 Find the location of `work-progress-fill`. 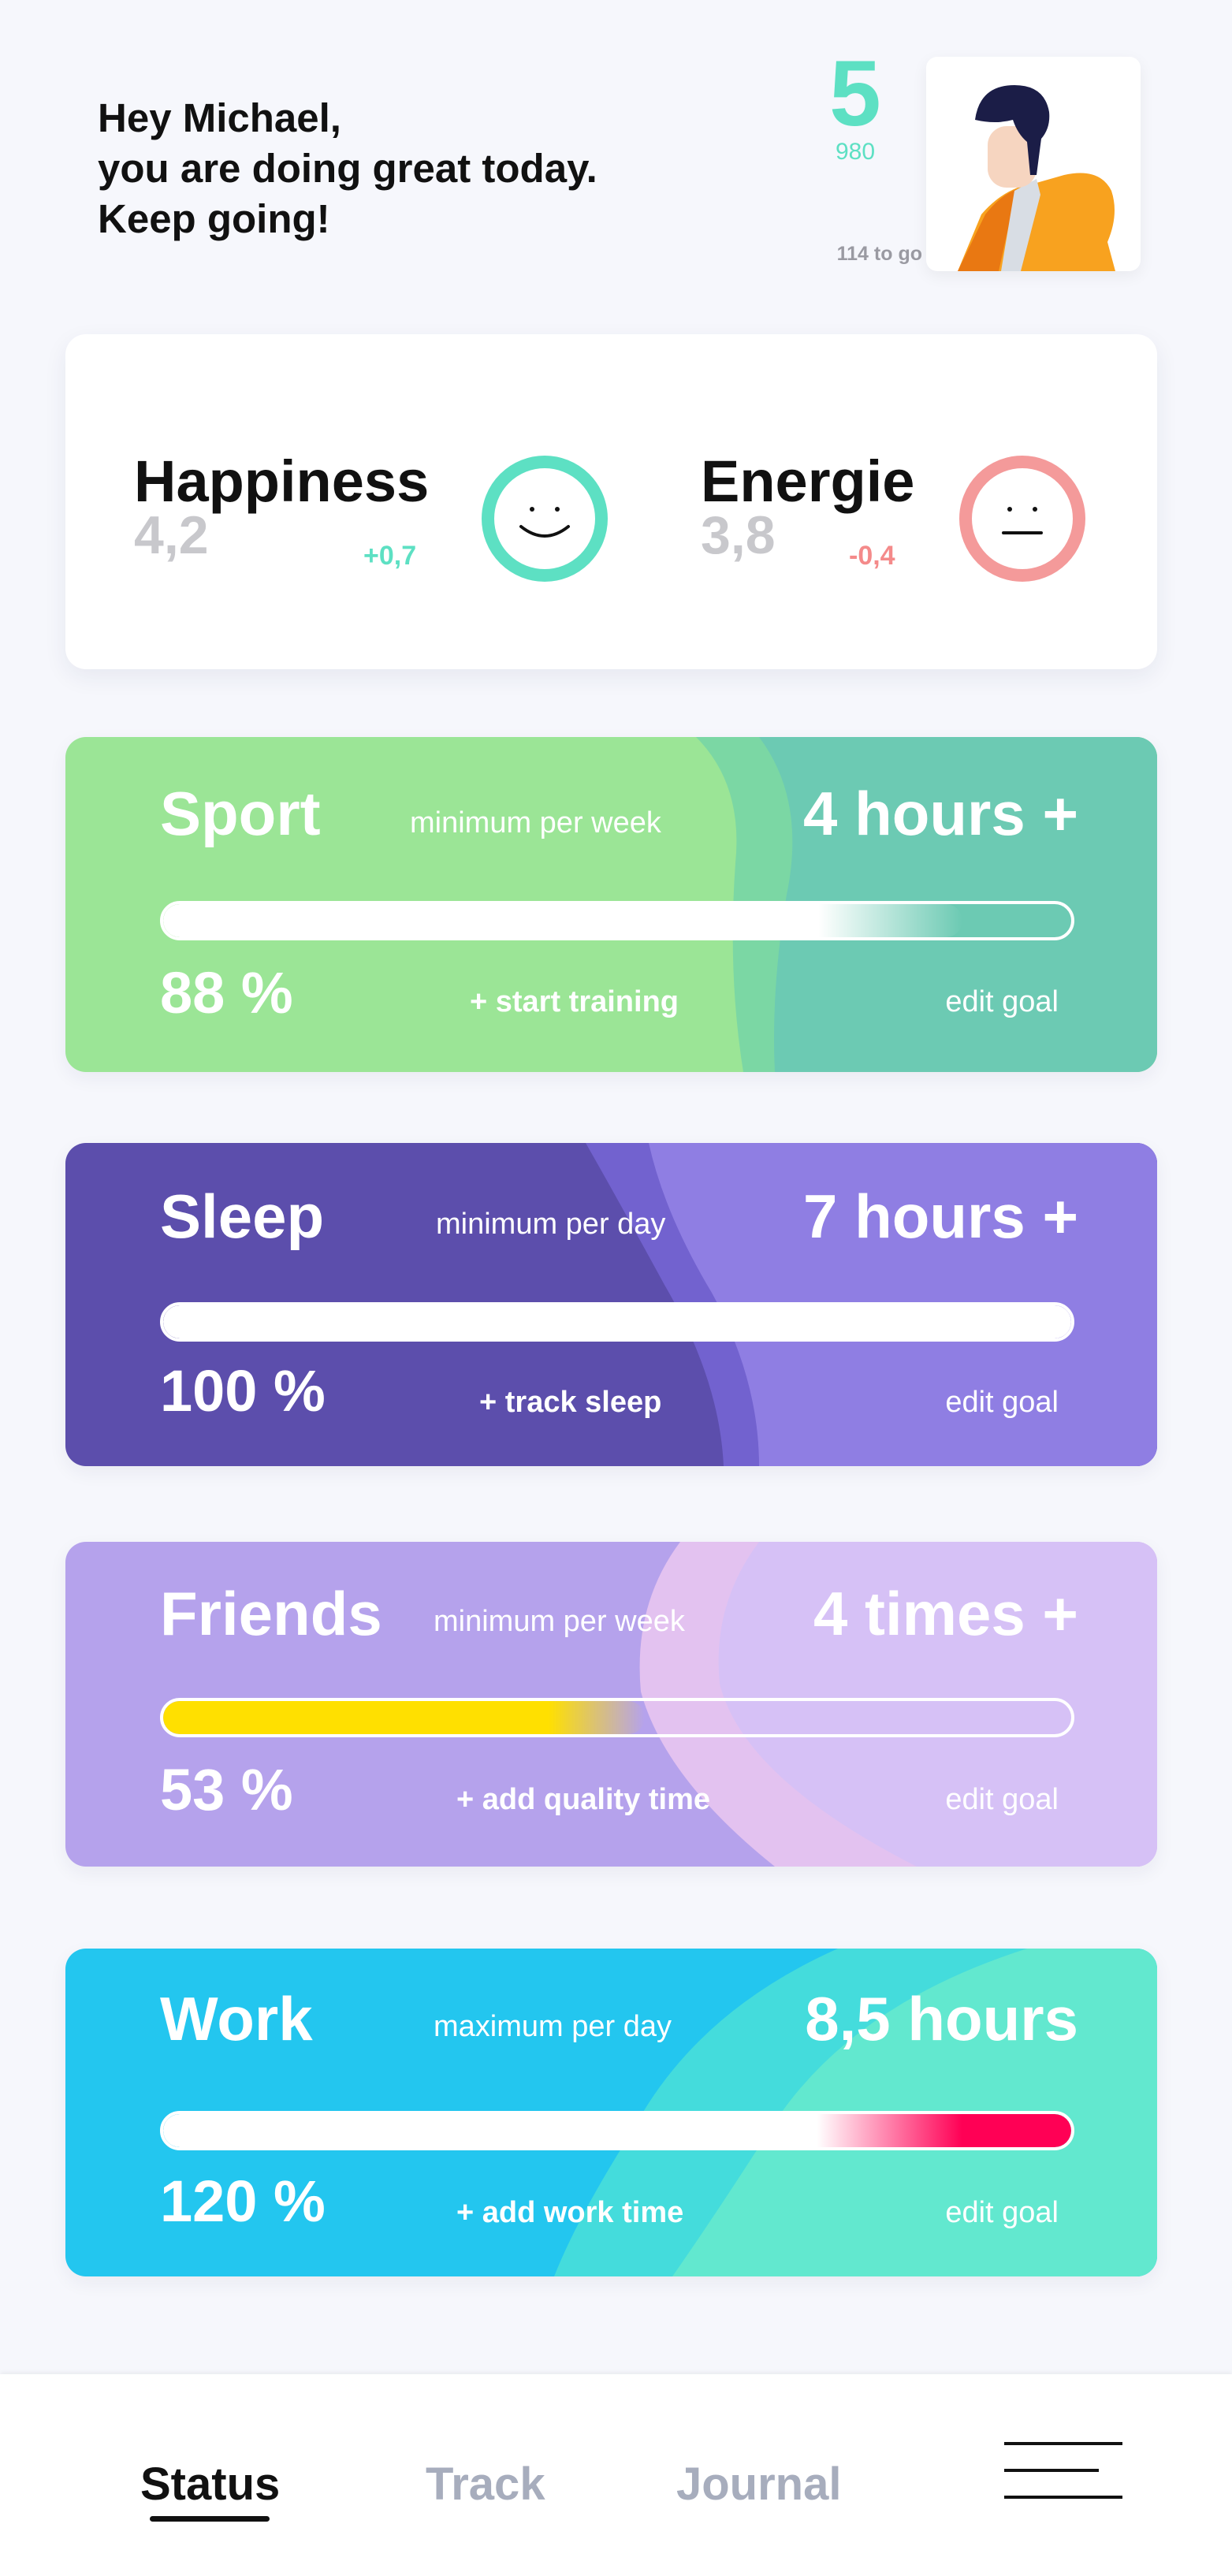

work-progress-fill is located at coordinates (617, 2130).